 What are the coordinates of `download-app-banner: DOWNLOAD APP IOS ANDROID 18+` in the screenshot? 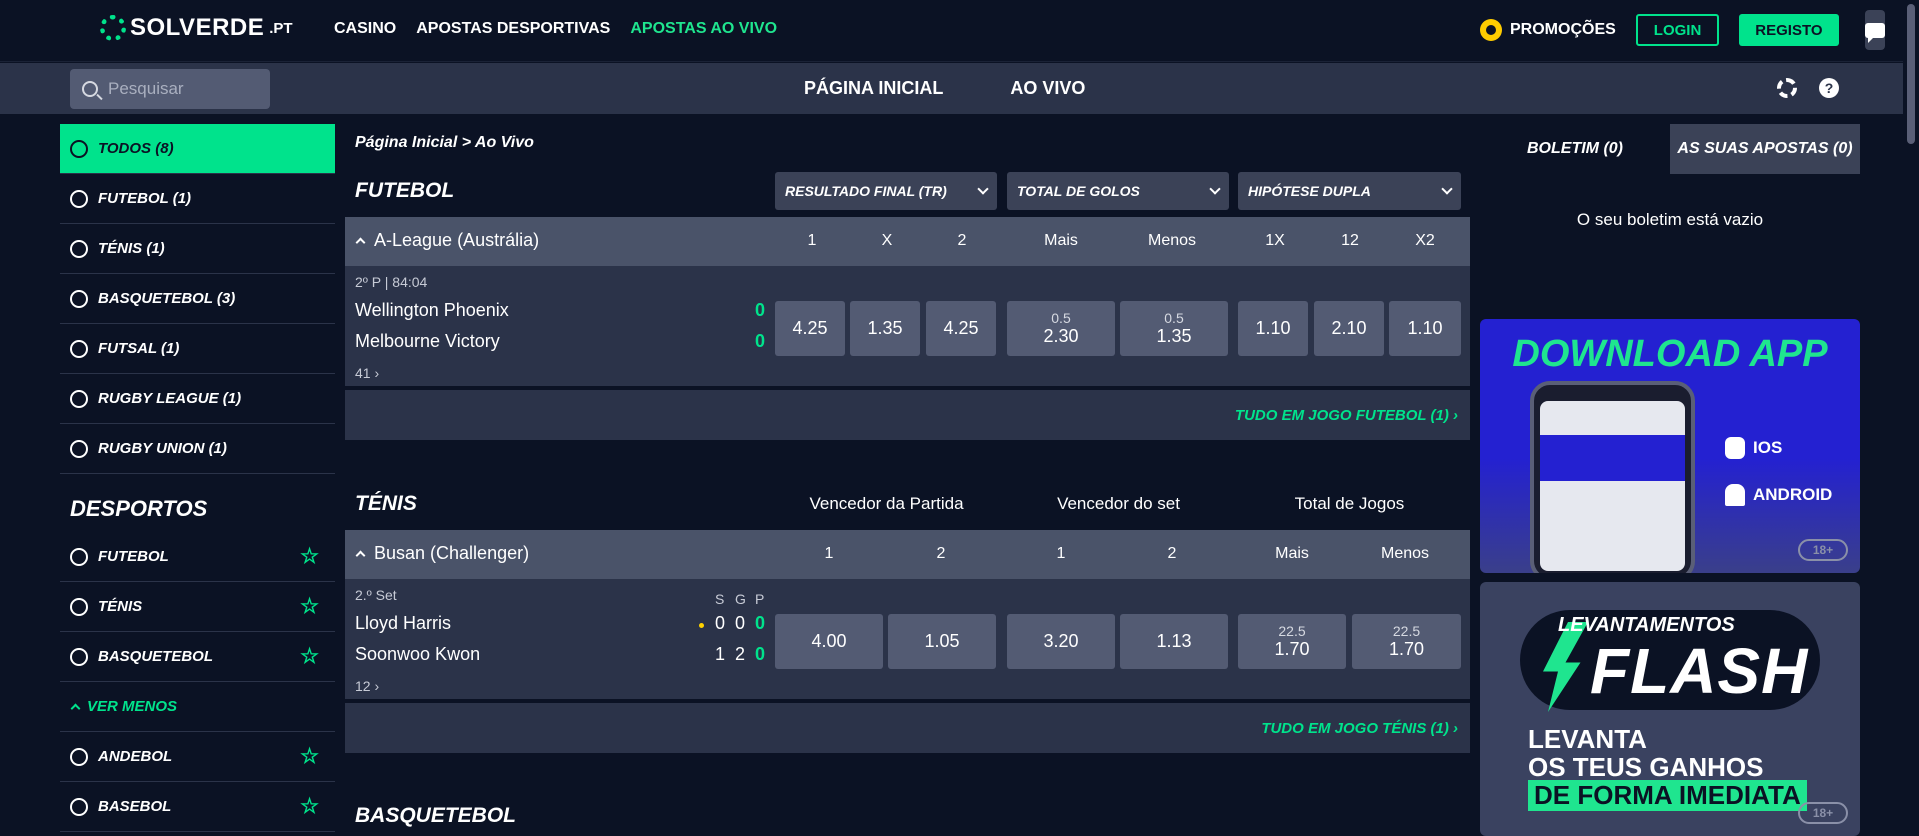 It's located at (1670, 446).